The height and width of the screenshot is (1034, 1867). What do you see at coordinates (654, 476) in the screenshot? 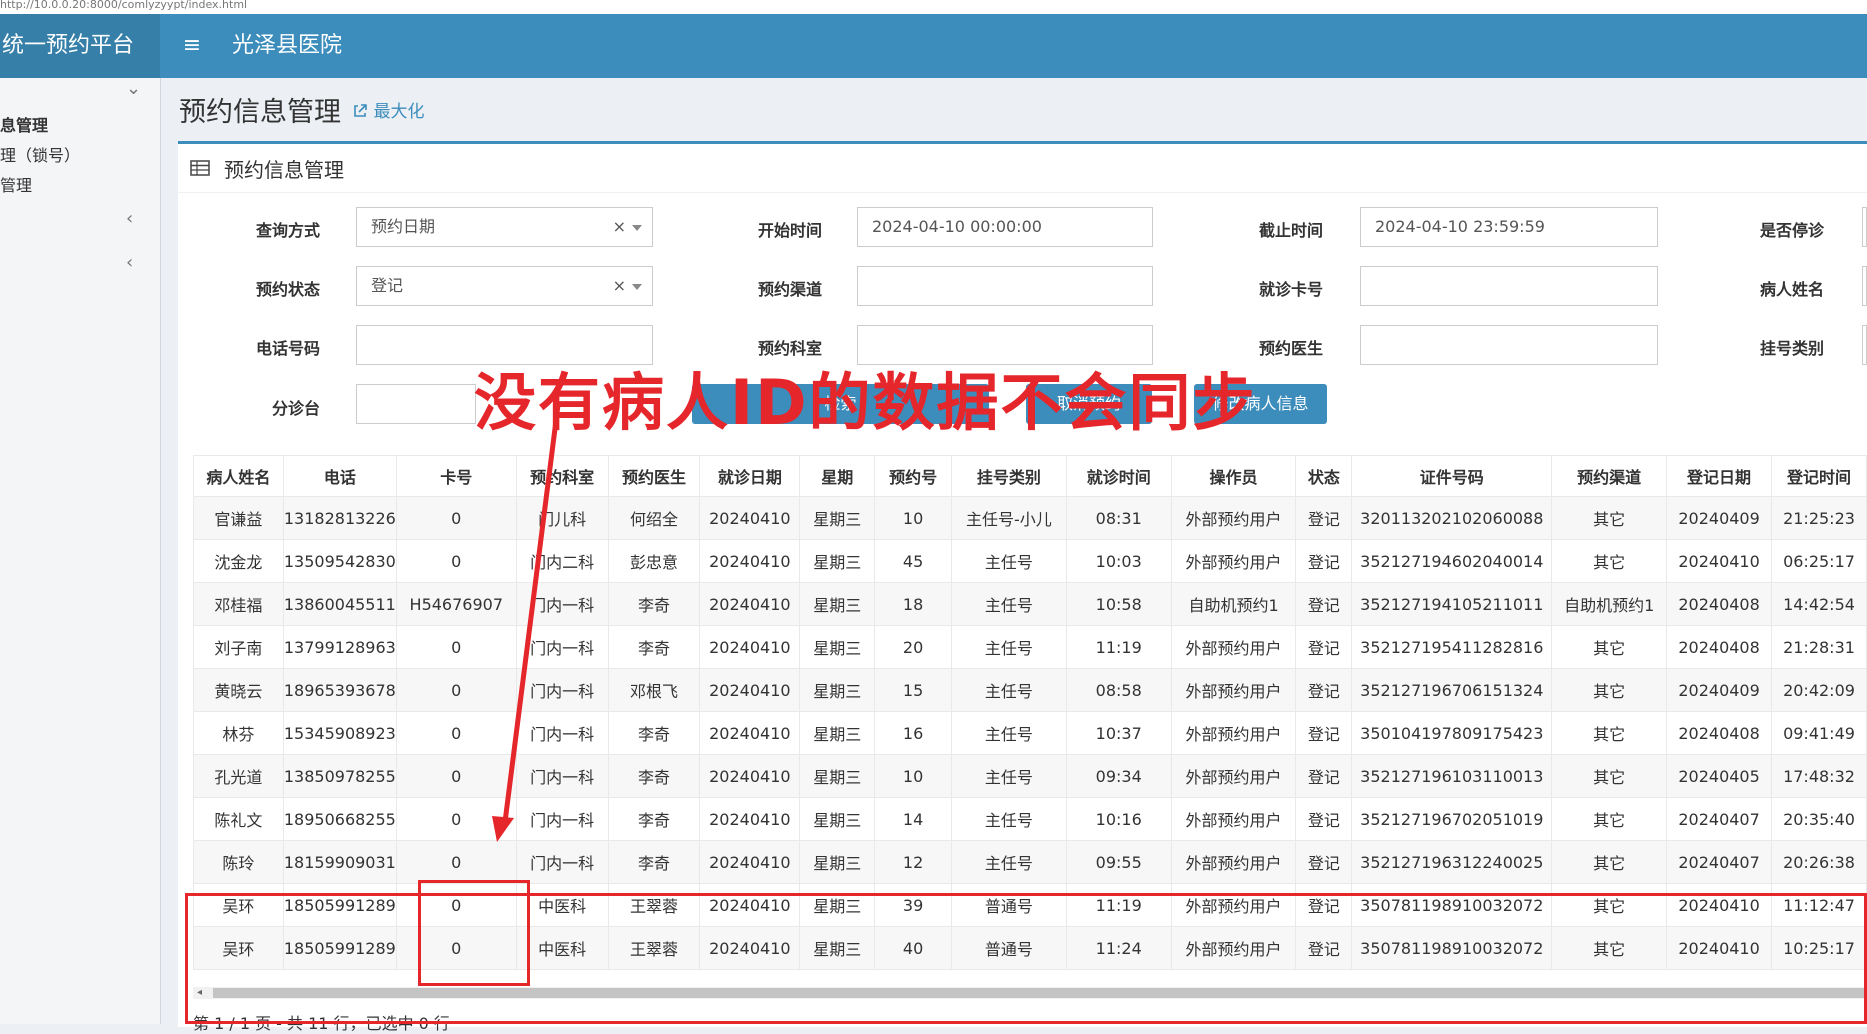
I see `col-header: 预约医生` at bounding box center [654, 476].